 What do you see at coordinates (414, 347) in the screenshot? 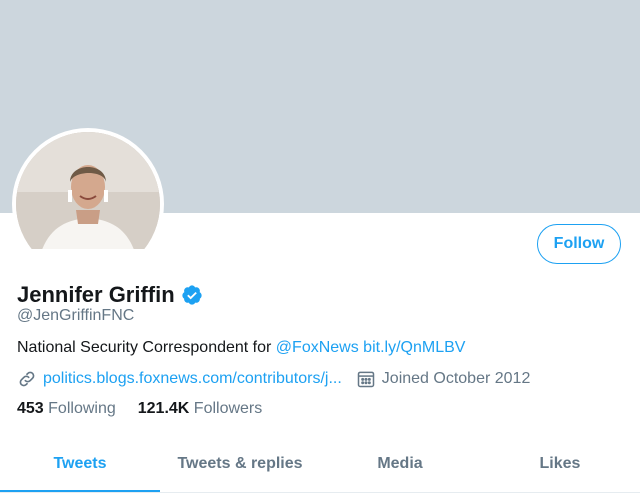
I see `bio-url-link: bit.ly/QnMLBV` at bounding box center [414, 347].